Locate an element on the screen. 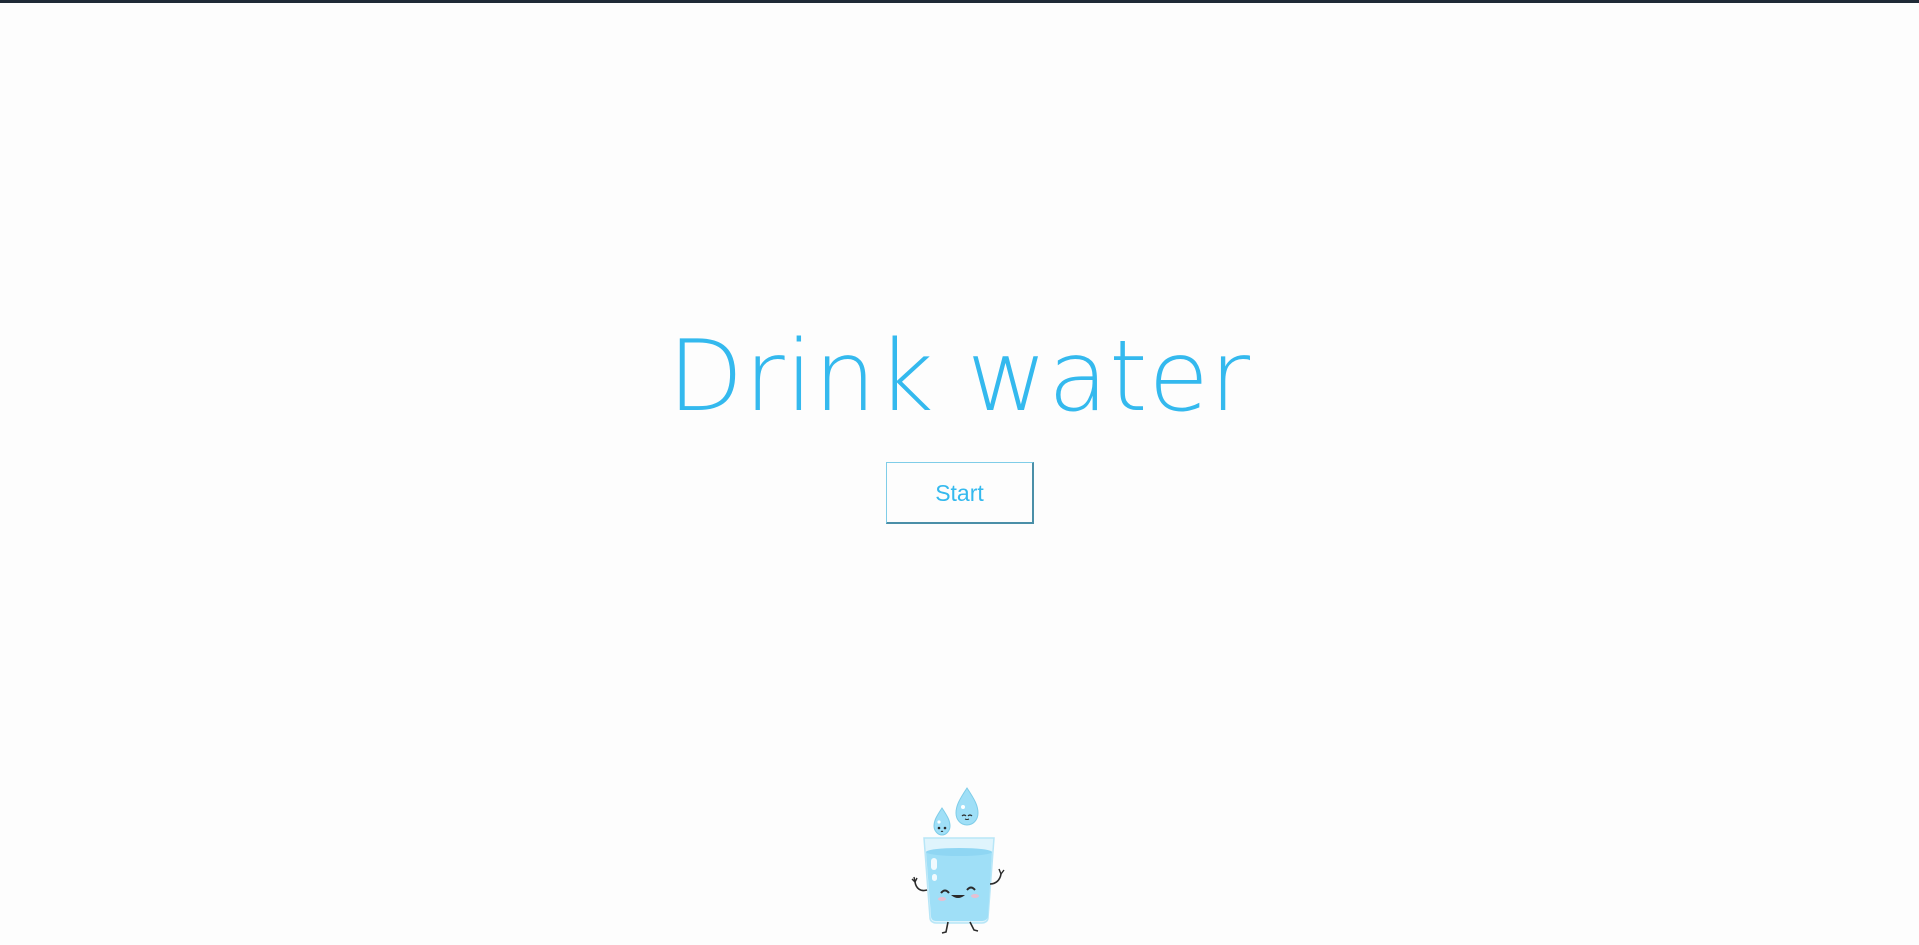  page-title: Drink water is located at coordinates (959, 377).